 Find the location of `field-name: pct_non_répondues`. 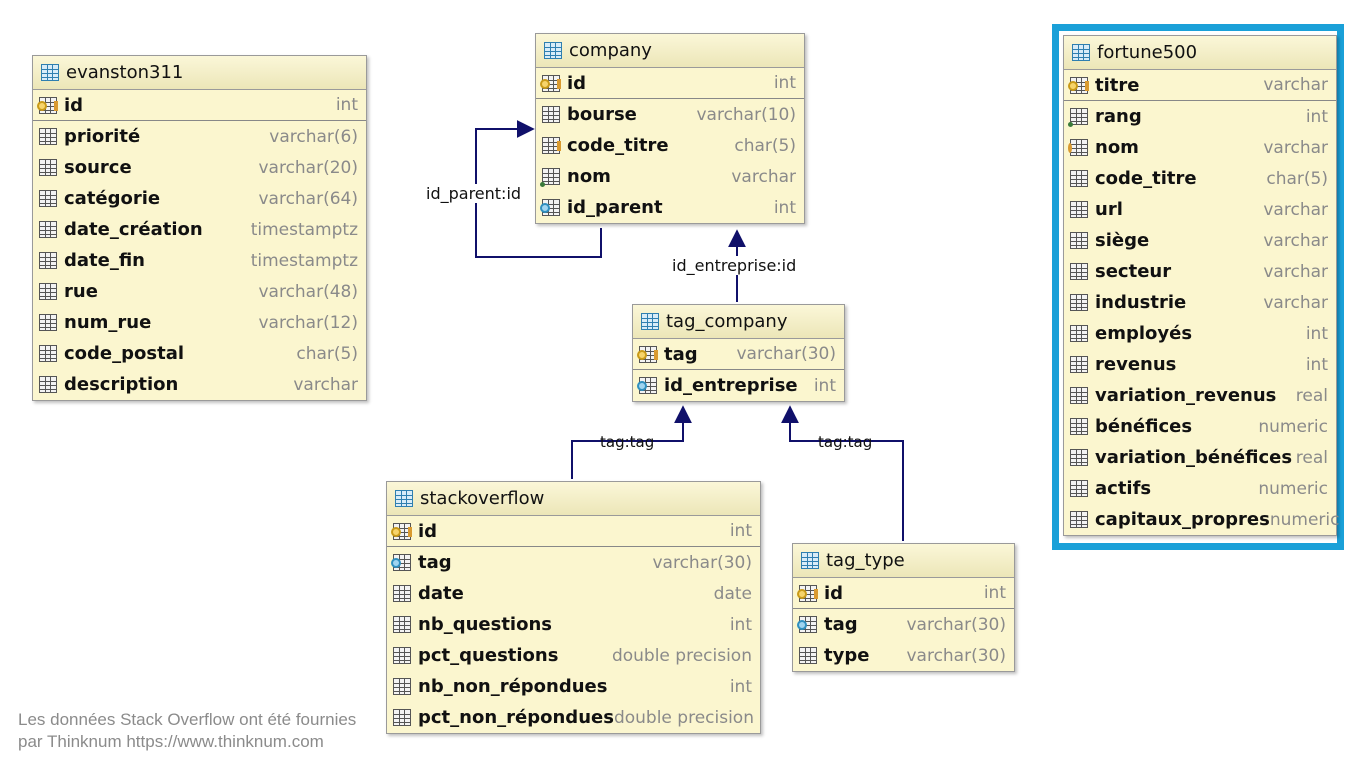

field-name: pct_non_répondues is located at coordinates (516, 717).